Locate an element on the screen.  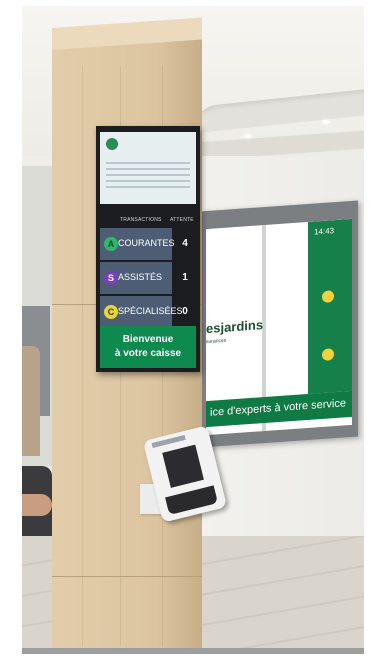
queue-count: 0 is located at coordinates (185, 311).